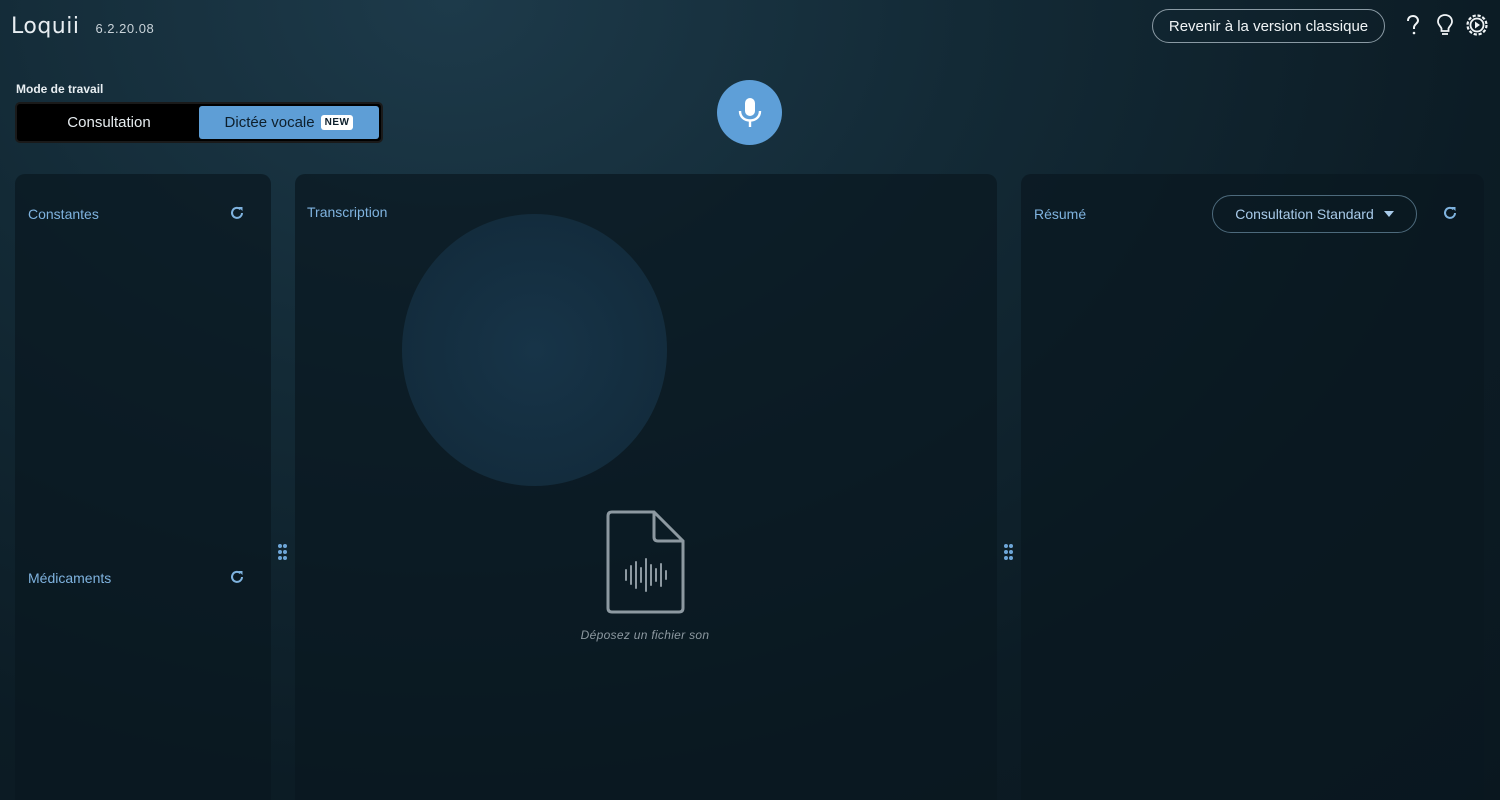 Image resolution: width=1500 pixels, height=800 pixels. Describe the element at coordinates (337, 122) in the screenshot. I see `new-badge: NEW` at that location.